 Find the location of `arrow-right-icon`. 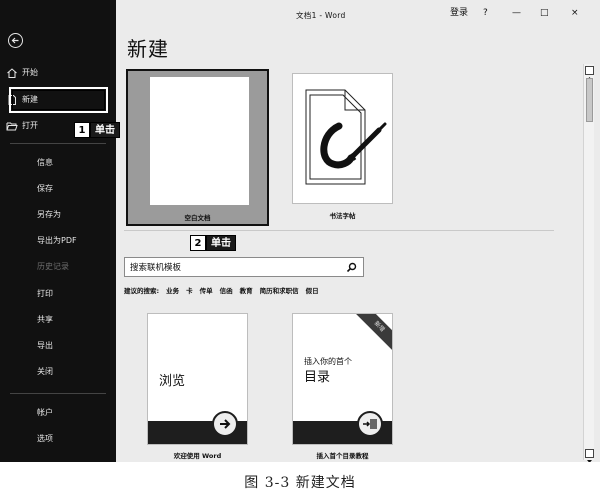

arrow-right-icon is located at coordinates (225, 424).